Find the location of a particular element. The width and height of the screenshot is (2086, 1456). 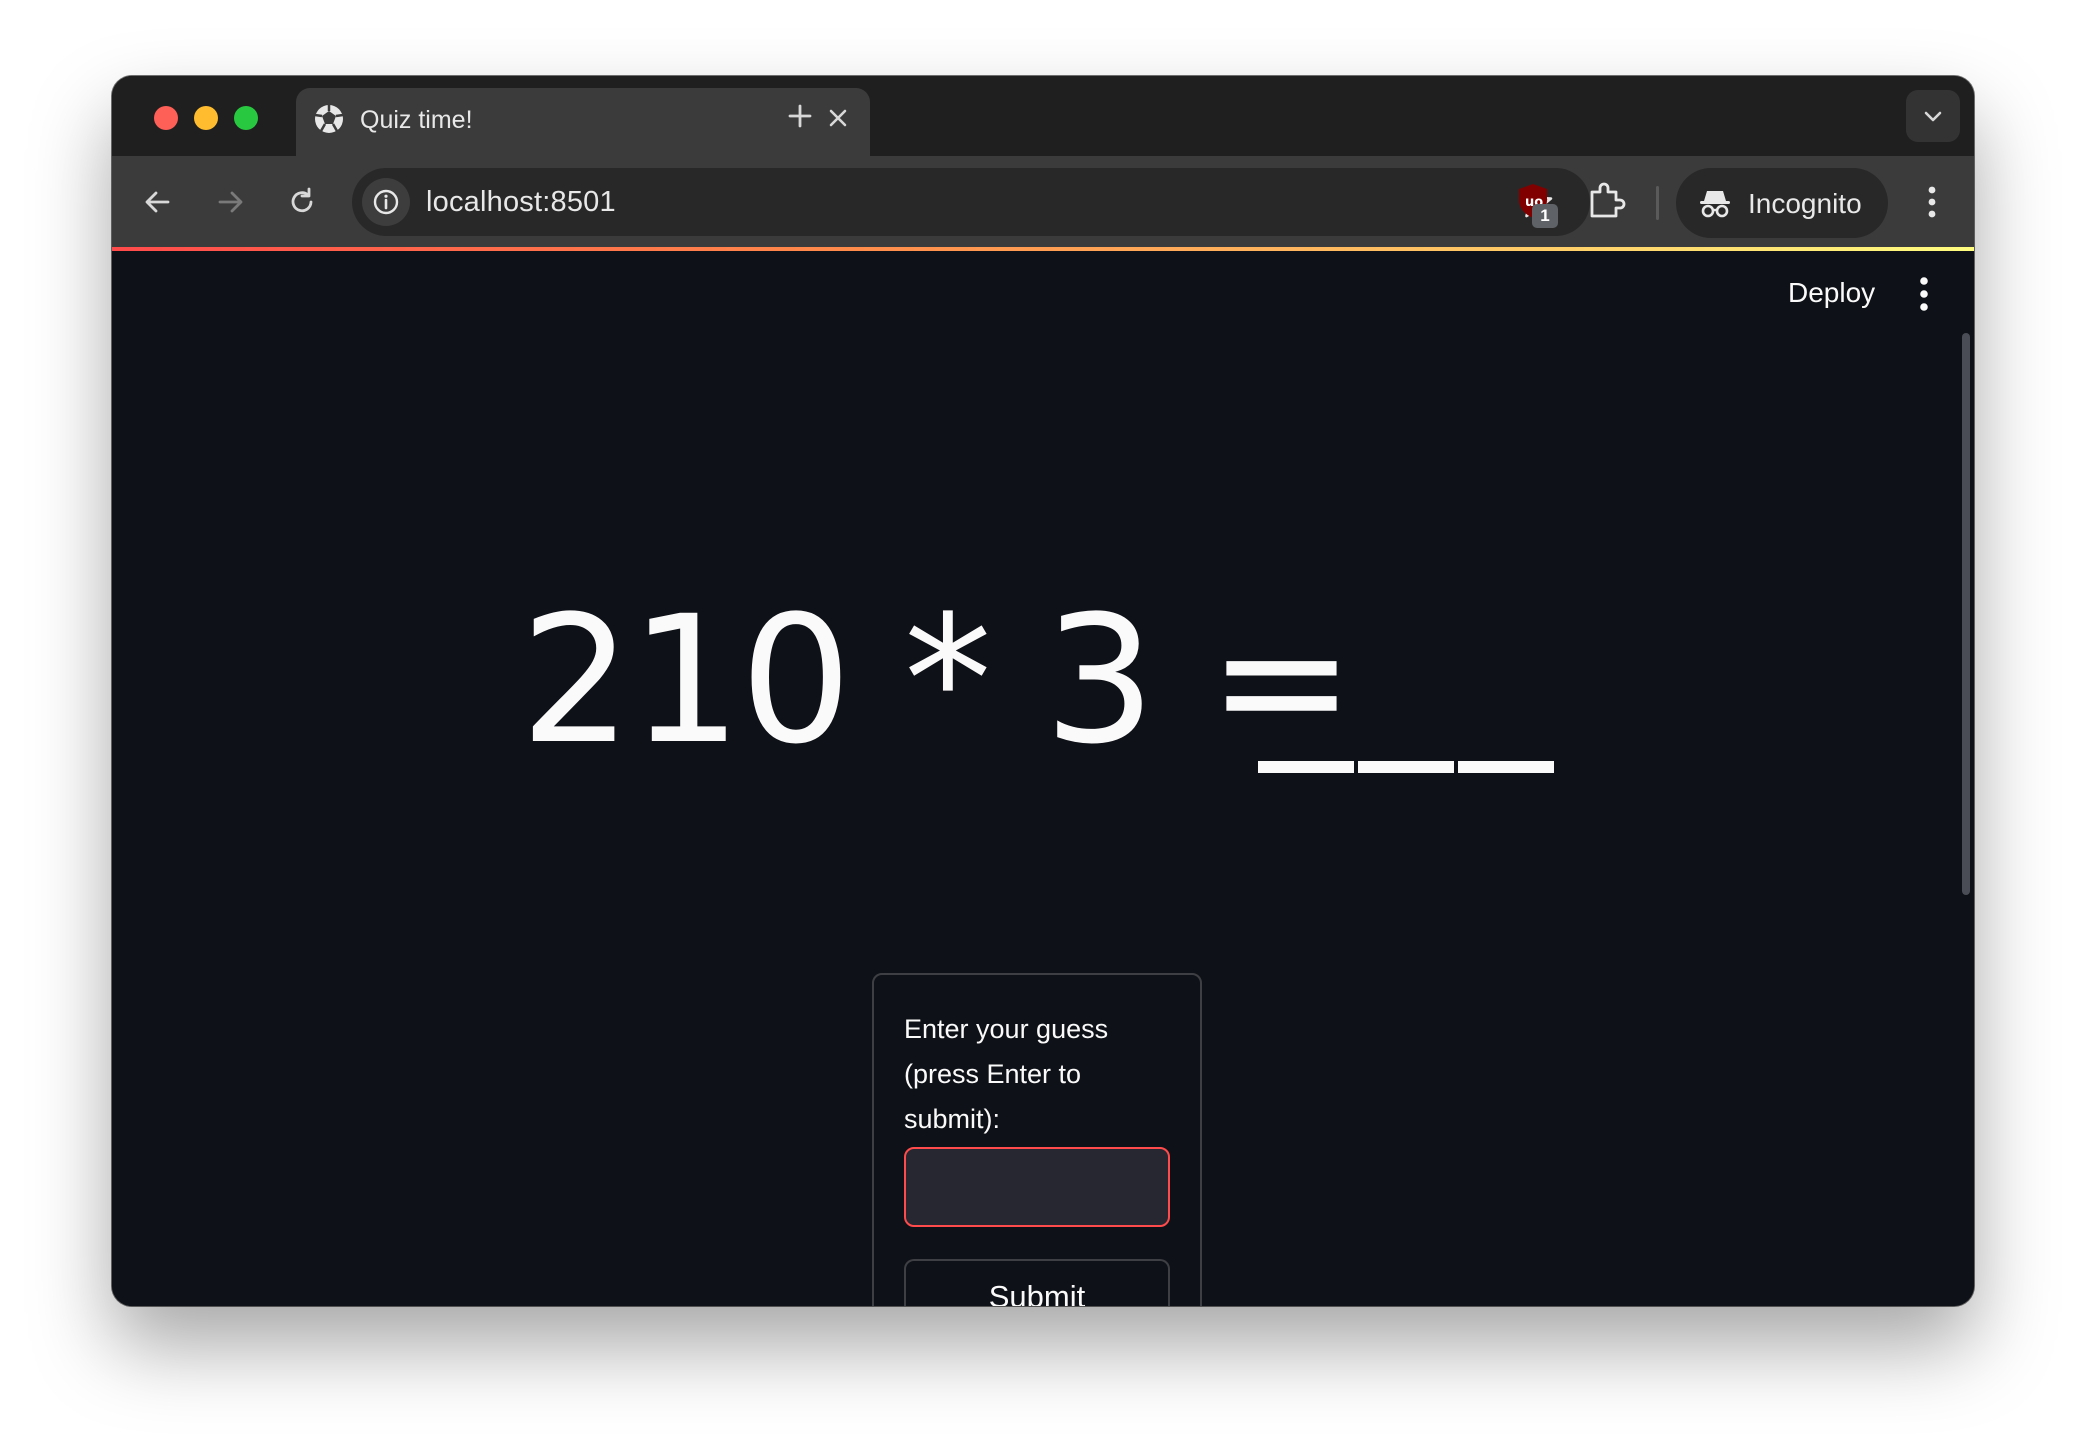

info-icon is located at coordinates (386, 202).